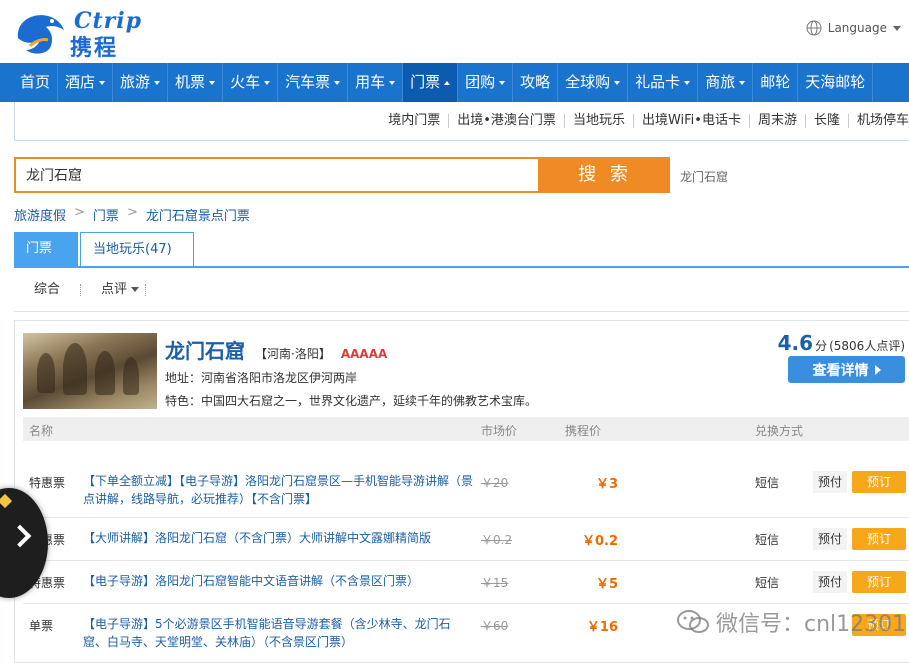  Describe the element at coordinates (877, 369) in the screenshot. I see `triangle-right-icon` at that location.